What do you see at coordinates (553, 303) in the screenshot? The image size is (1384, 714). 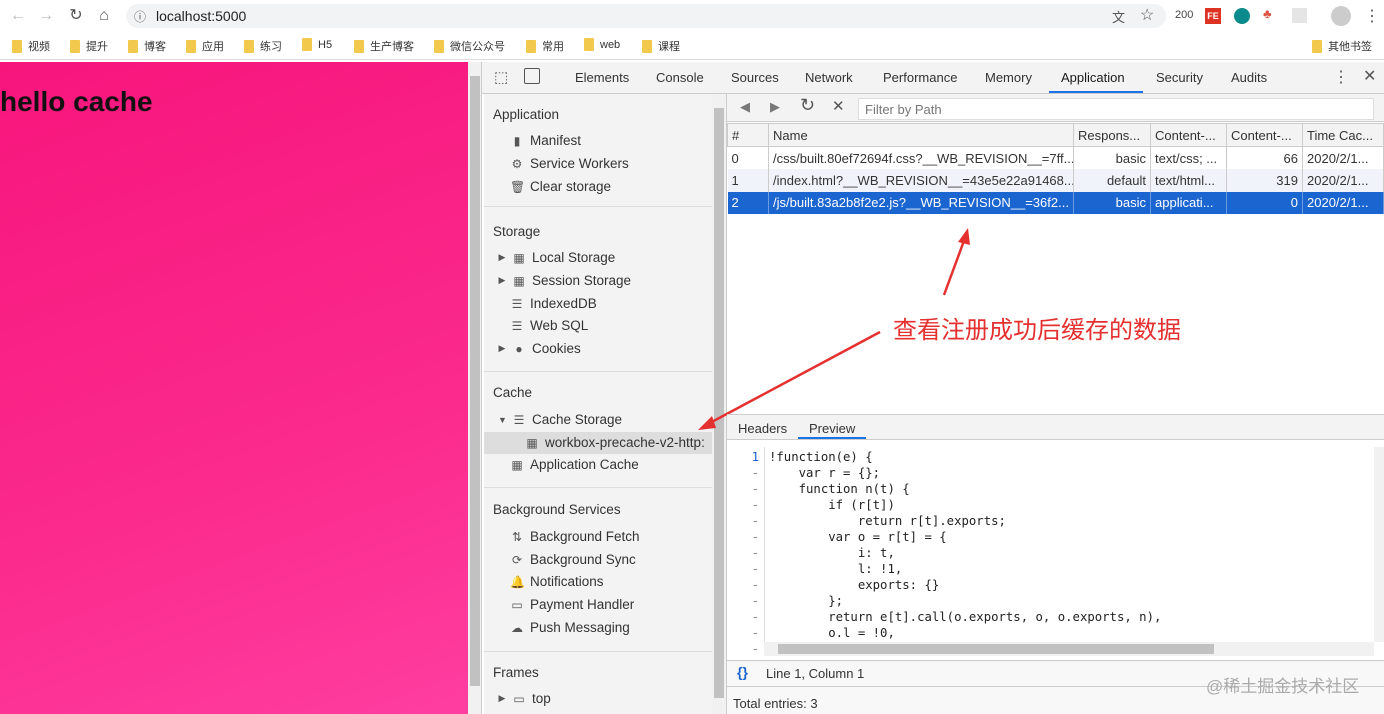 I see `sidebar-item-indexeddb: ☰ IndexedDB` at bounding box center [553, 303].